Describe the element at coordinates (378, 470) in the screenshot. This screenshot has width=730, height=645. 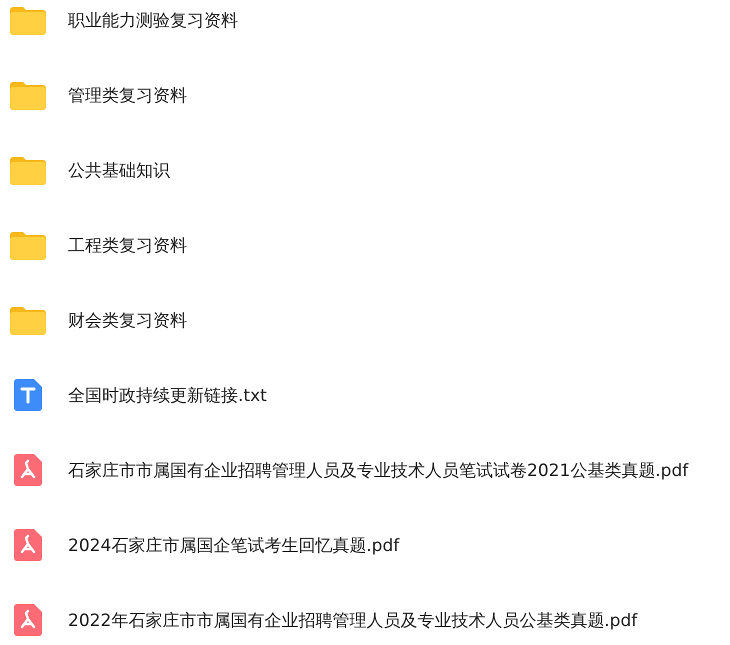
I see `file-name: 石家庄市市属国有企业招聘管理人员及专业技术人员笔试试卷2021公基类真题.pdf` at that location.